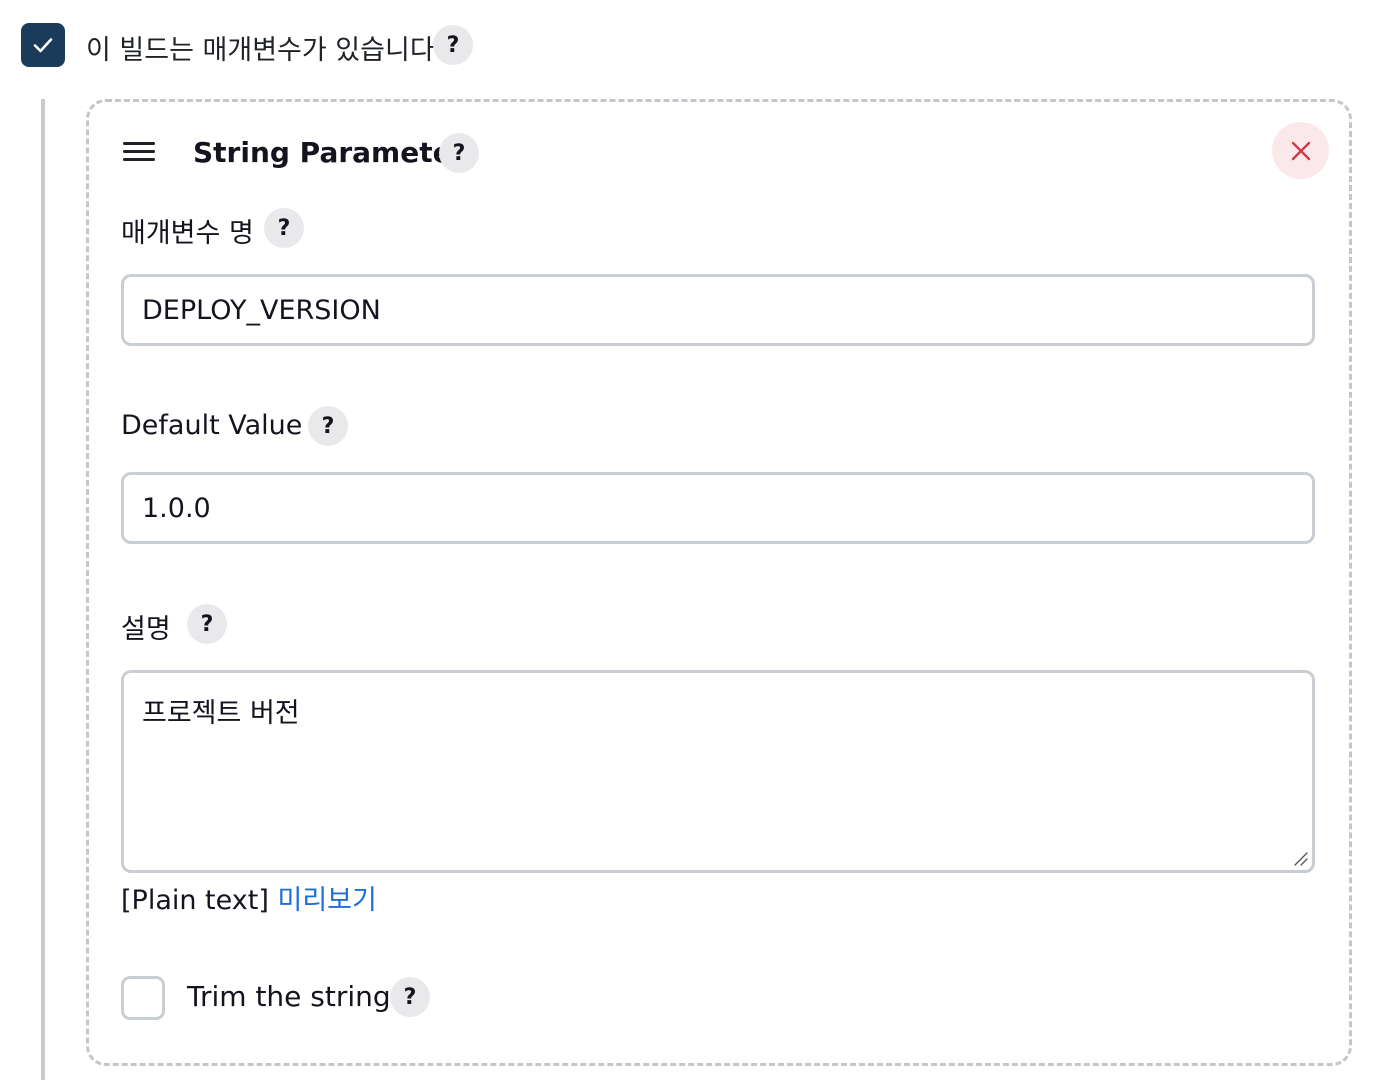 The image size is (1398, 1080). What do you see at coordinates (410, 997) in the screenshot?
I see `trim-string-help-button: ?` at bounding box center [410, 997].